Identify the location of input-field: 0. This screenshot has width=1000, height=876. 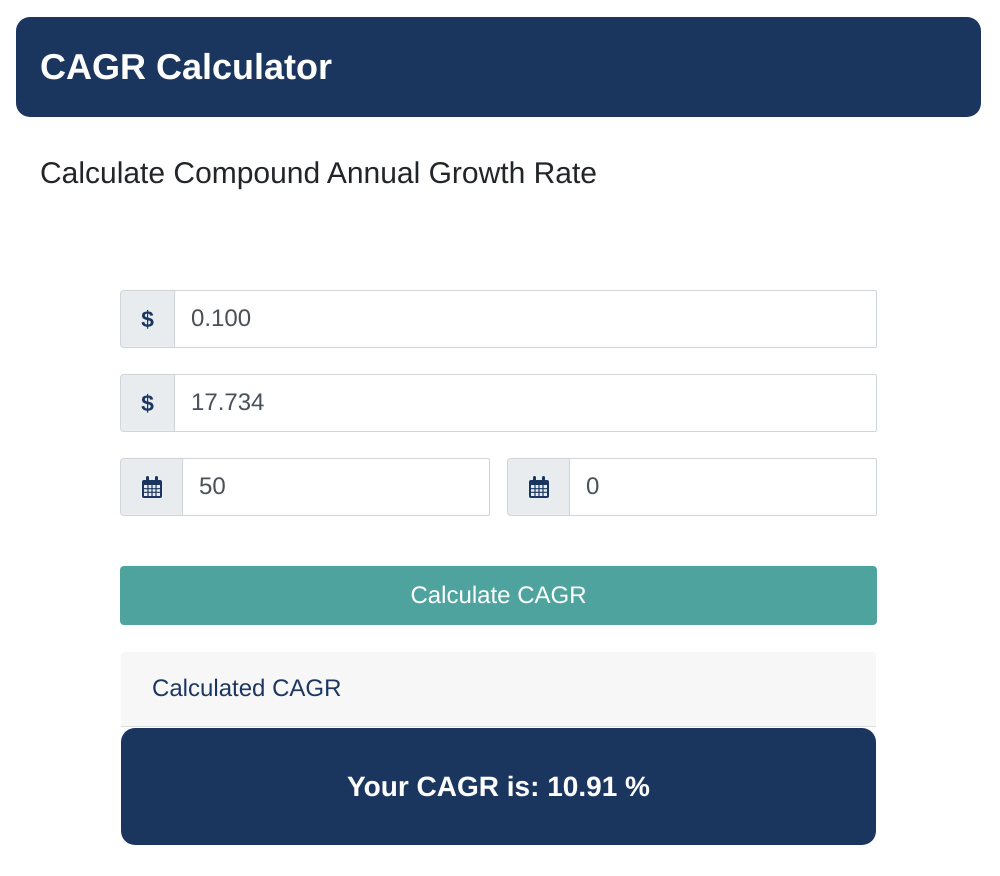
(723, 487).